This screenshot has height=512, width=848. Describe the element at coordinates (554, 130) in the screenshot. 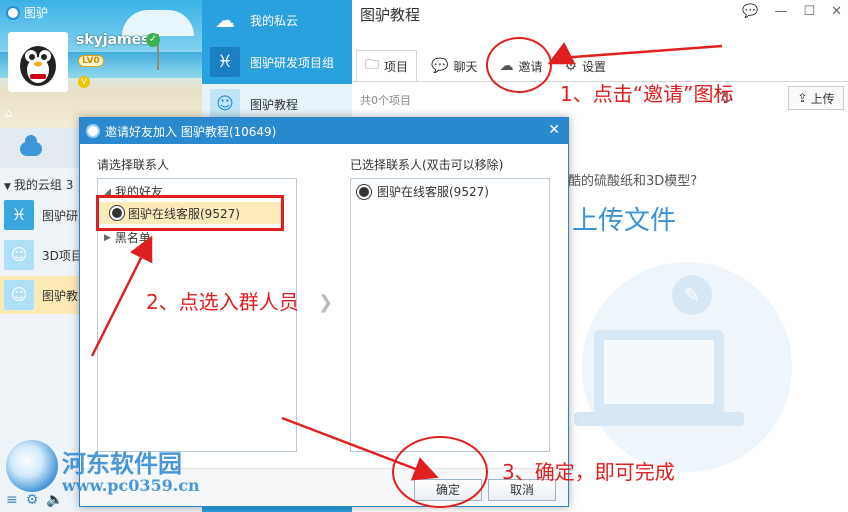

I see `dialog-close-icon: ✕` at that location.